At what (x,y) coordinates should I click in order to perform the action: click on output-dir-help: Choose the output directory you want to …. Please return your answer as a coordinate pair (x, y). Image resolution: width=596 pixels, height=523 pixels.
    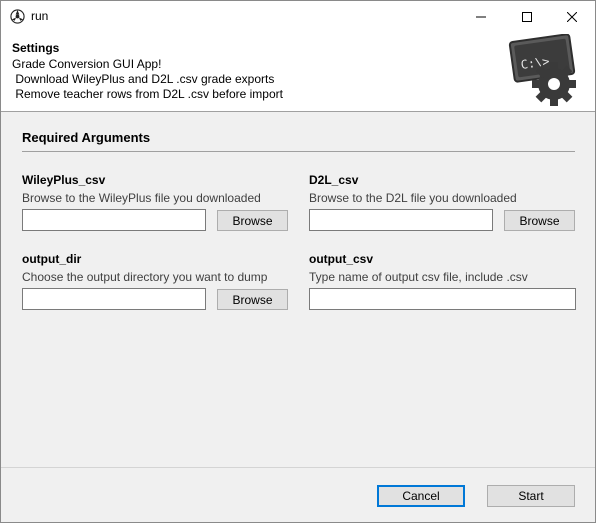
    Looking at the image, I should click on (145, 277).